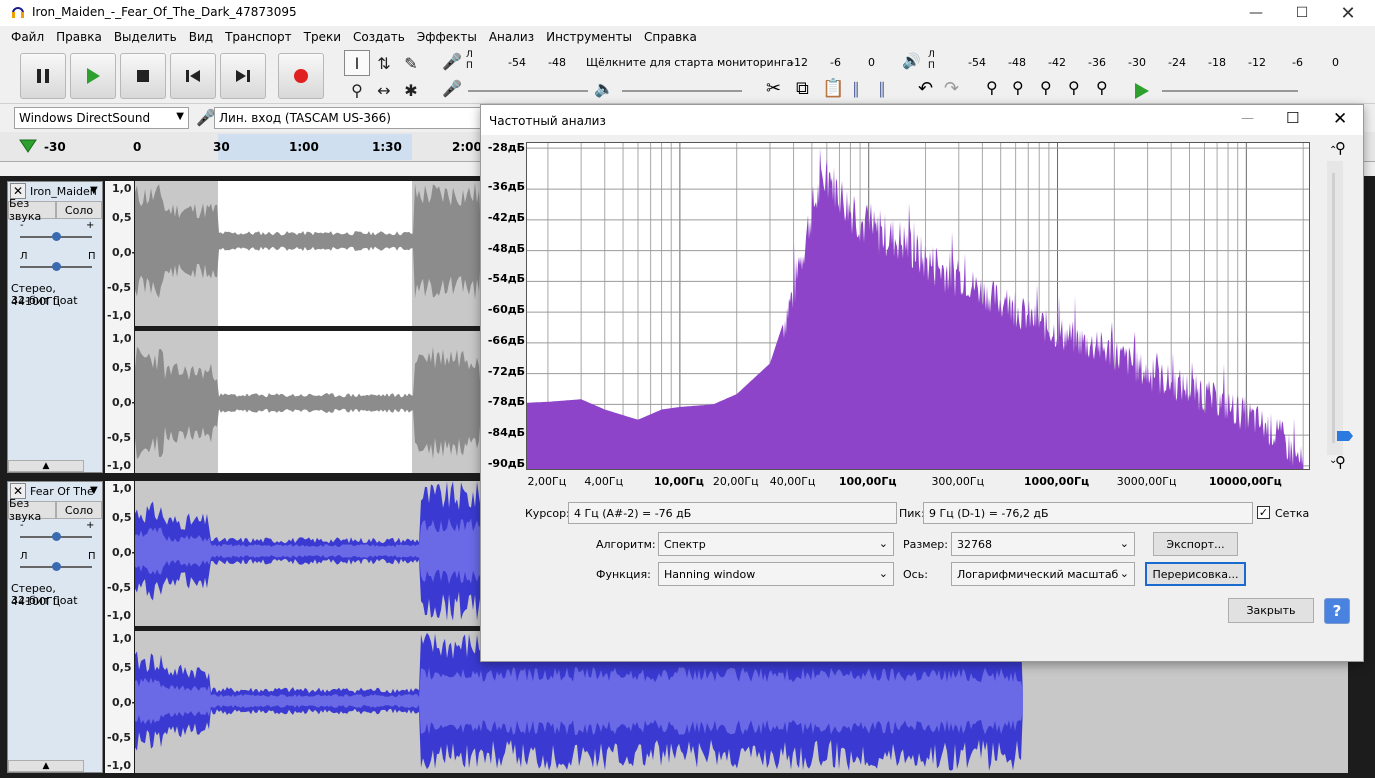 The height and width of the screenshot is (778, 1375). Describe the element at coordinates (1335, 62) in the screenshot. I see `meter-tick: 0` at that location.